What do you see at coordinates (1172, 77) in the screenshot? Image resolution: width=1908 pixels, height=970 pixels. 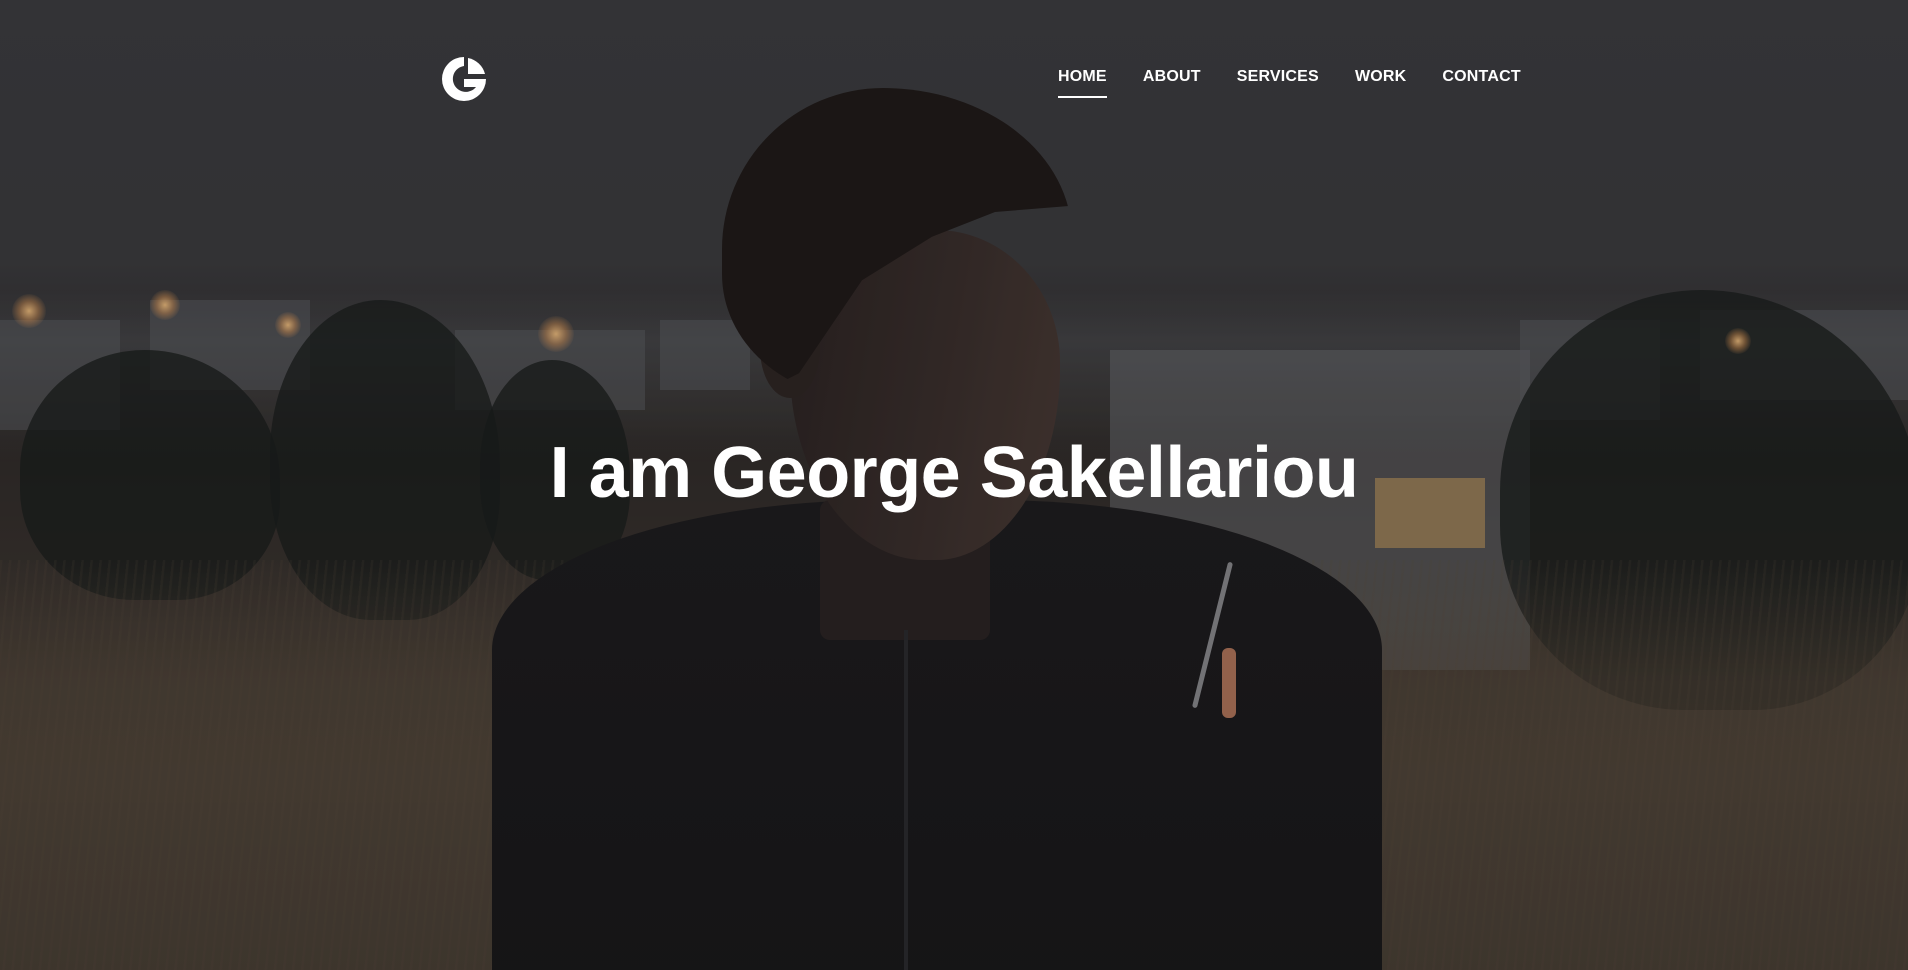 I see `nav-about: ABOUT` at bounding box center [1172, 77].